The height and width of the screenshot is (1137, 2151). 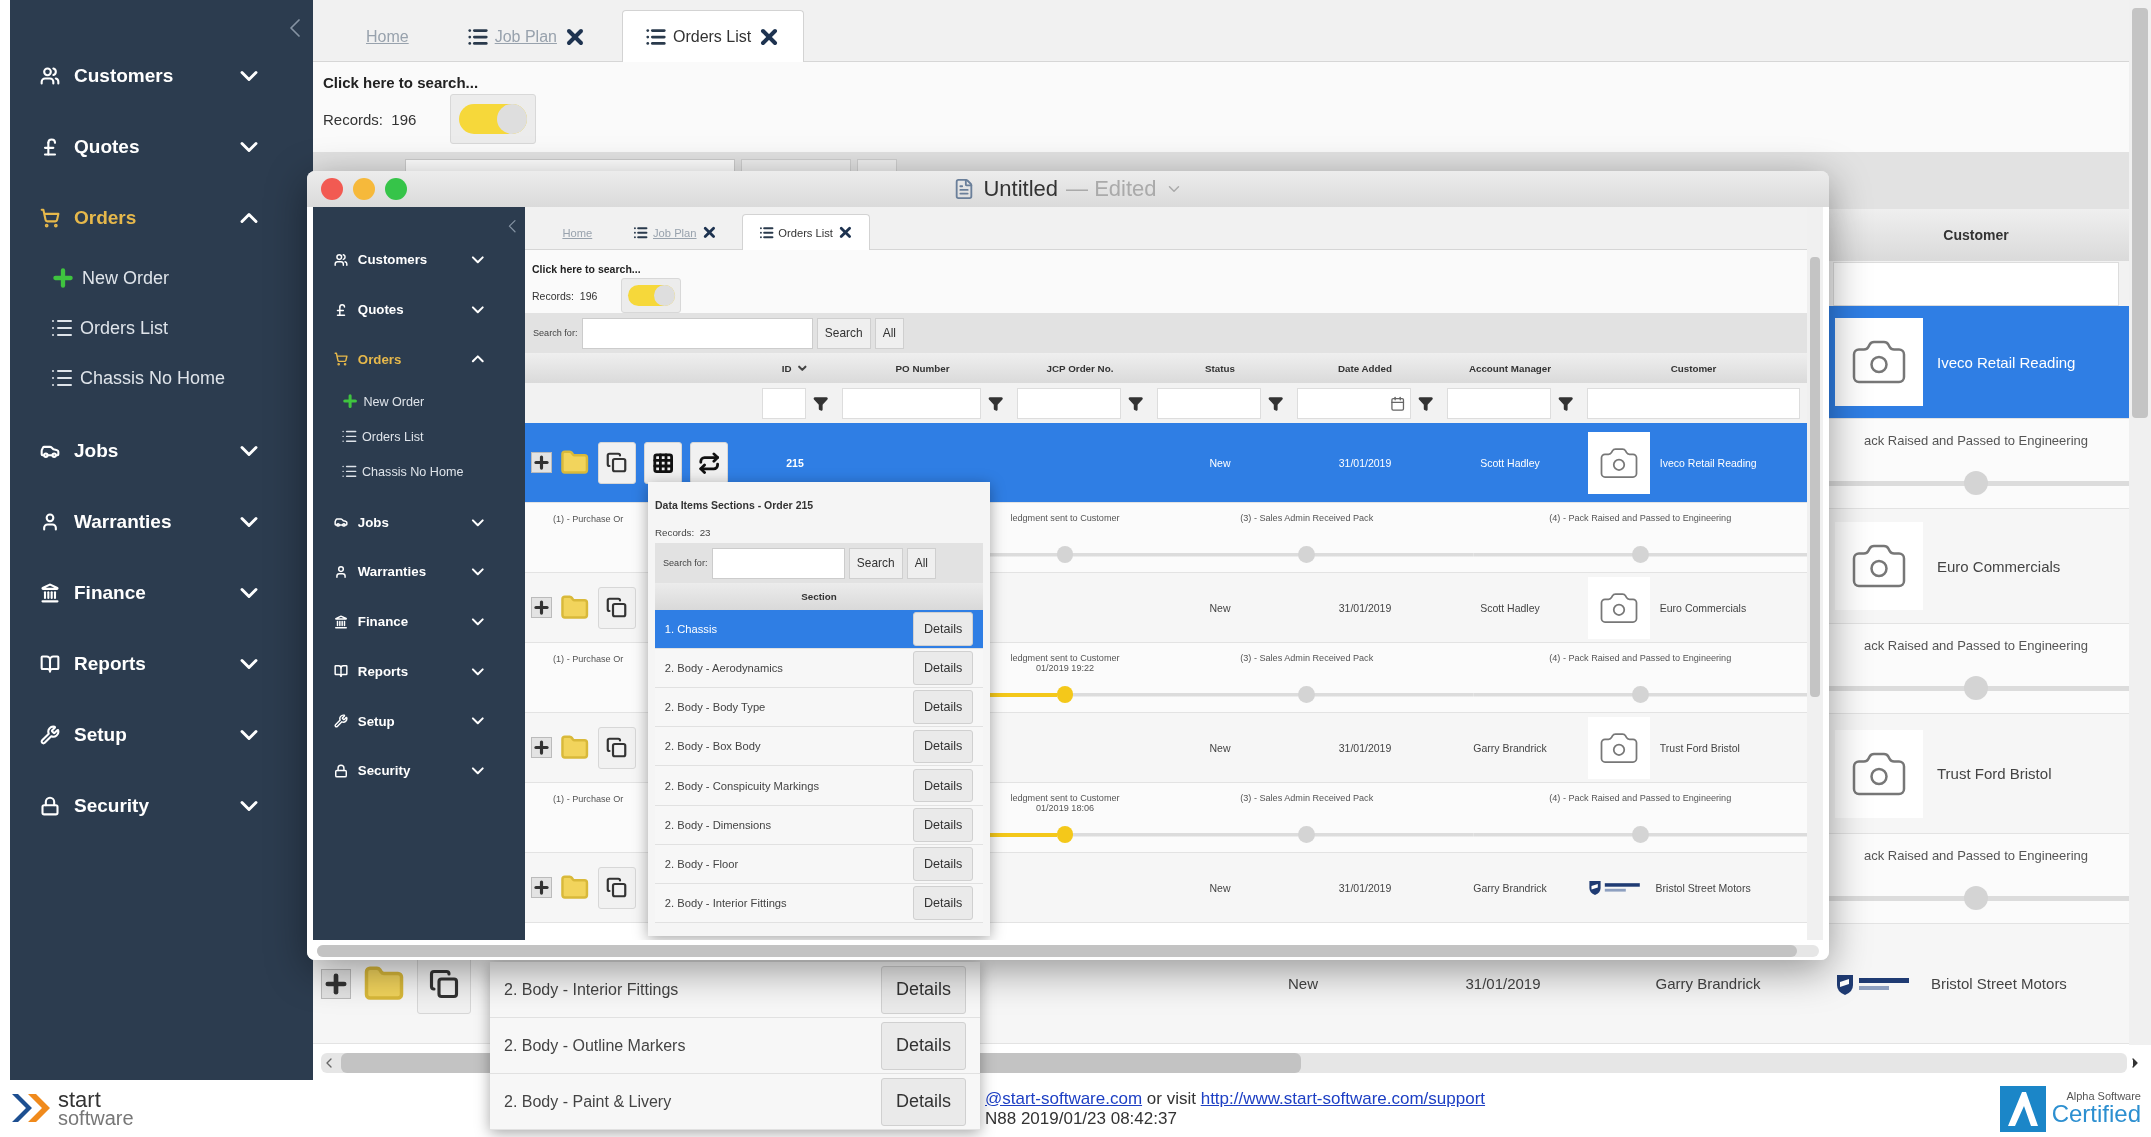 What do you see at coordinates (1343, 1098) in the screenshot?
I see `support-link: http://www.start-software.com/support` at bounding box center [1343, 1098].